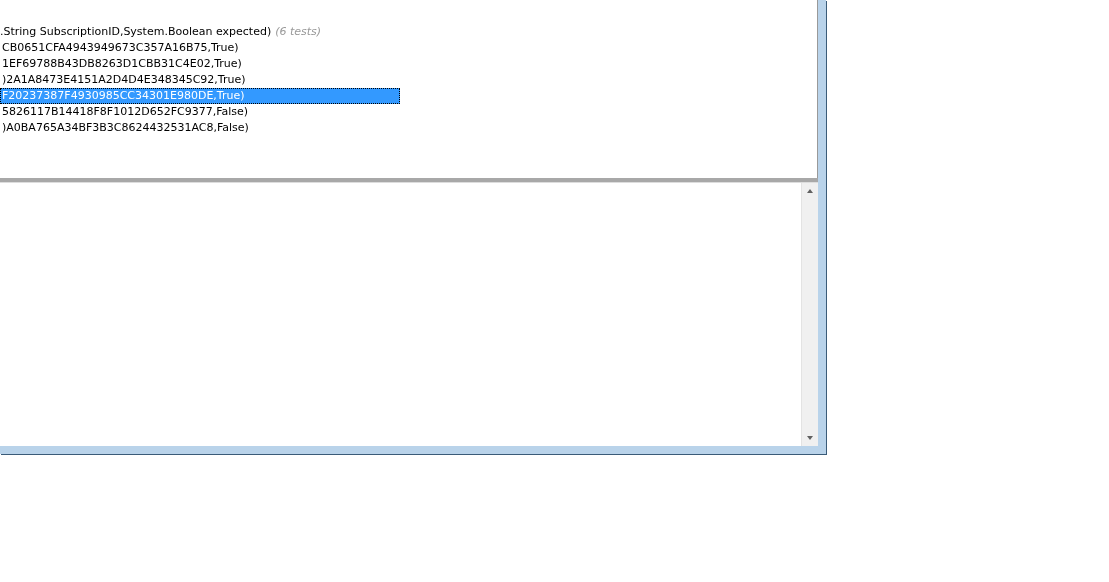  What do you see at coordinates (200, 80) in the screenshot?
I see `tree-item: )2A1A8473E4151A2D4D4E348345C92,True)` at bounding box center [200, 80].